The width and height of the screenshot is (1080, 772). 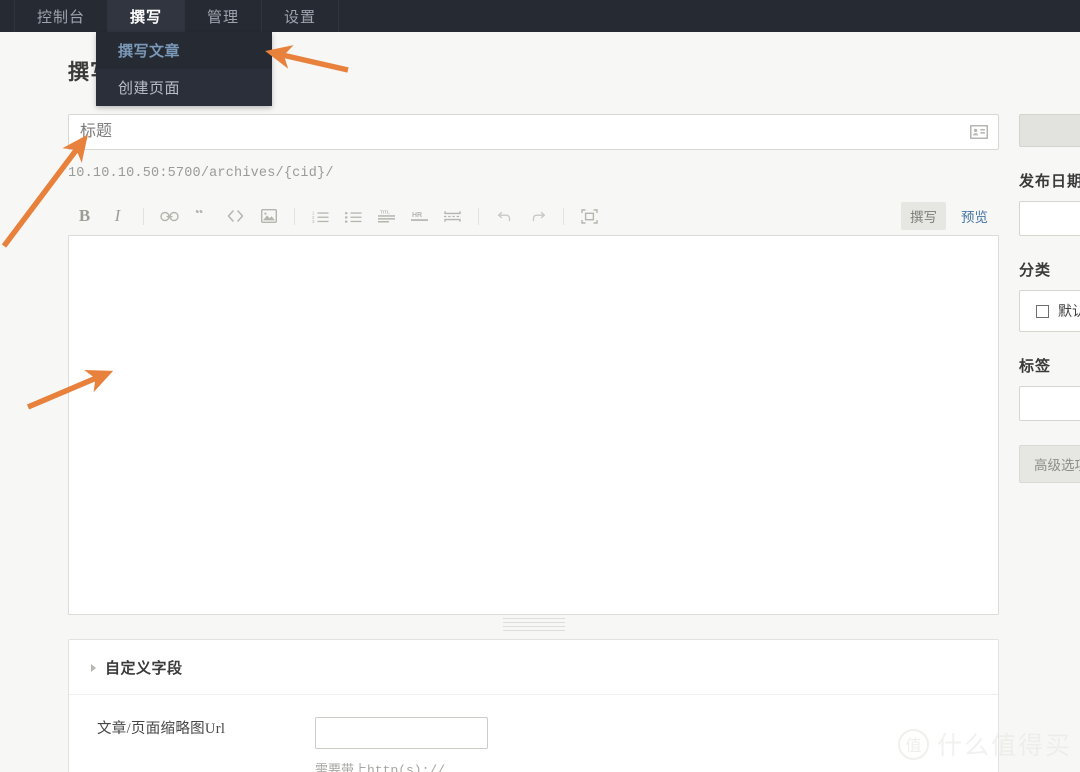 What do you see at coordinates (320, 216) in the screenshot?
I see `ordered-list-icon: 123` at bounding box center [320, 216].